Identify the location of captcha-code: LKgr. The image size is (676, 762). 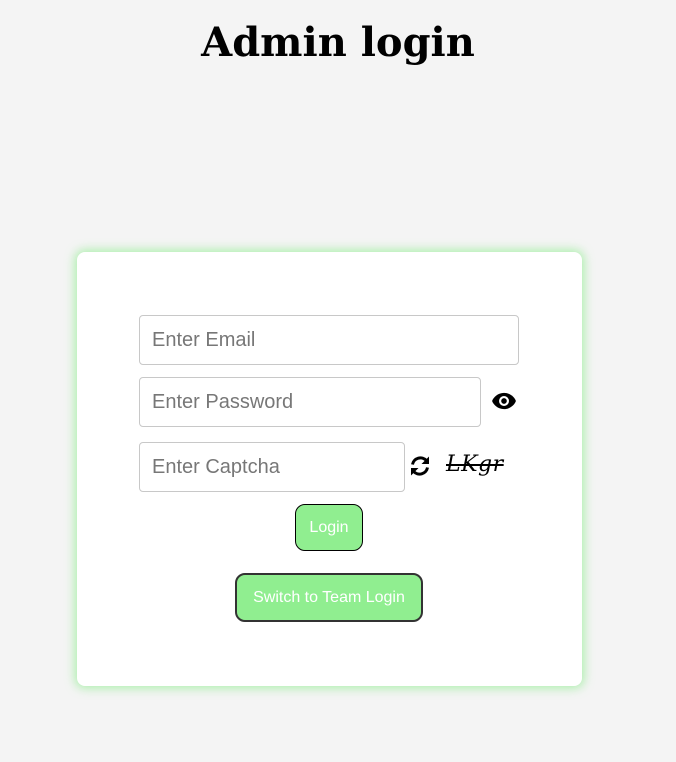
(475, 464).